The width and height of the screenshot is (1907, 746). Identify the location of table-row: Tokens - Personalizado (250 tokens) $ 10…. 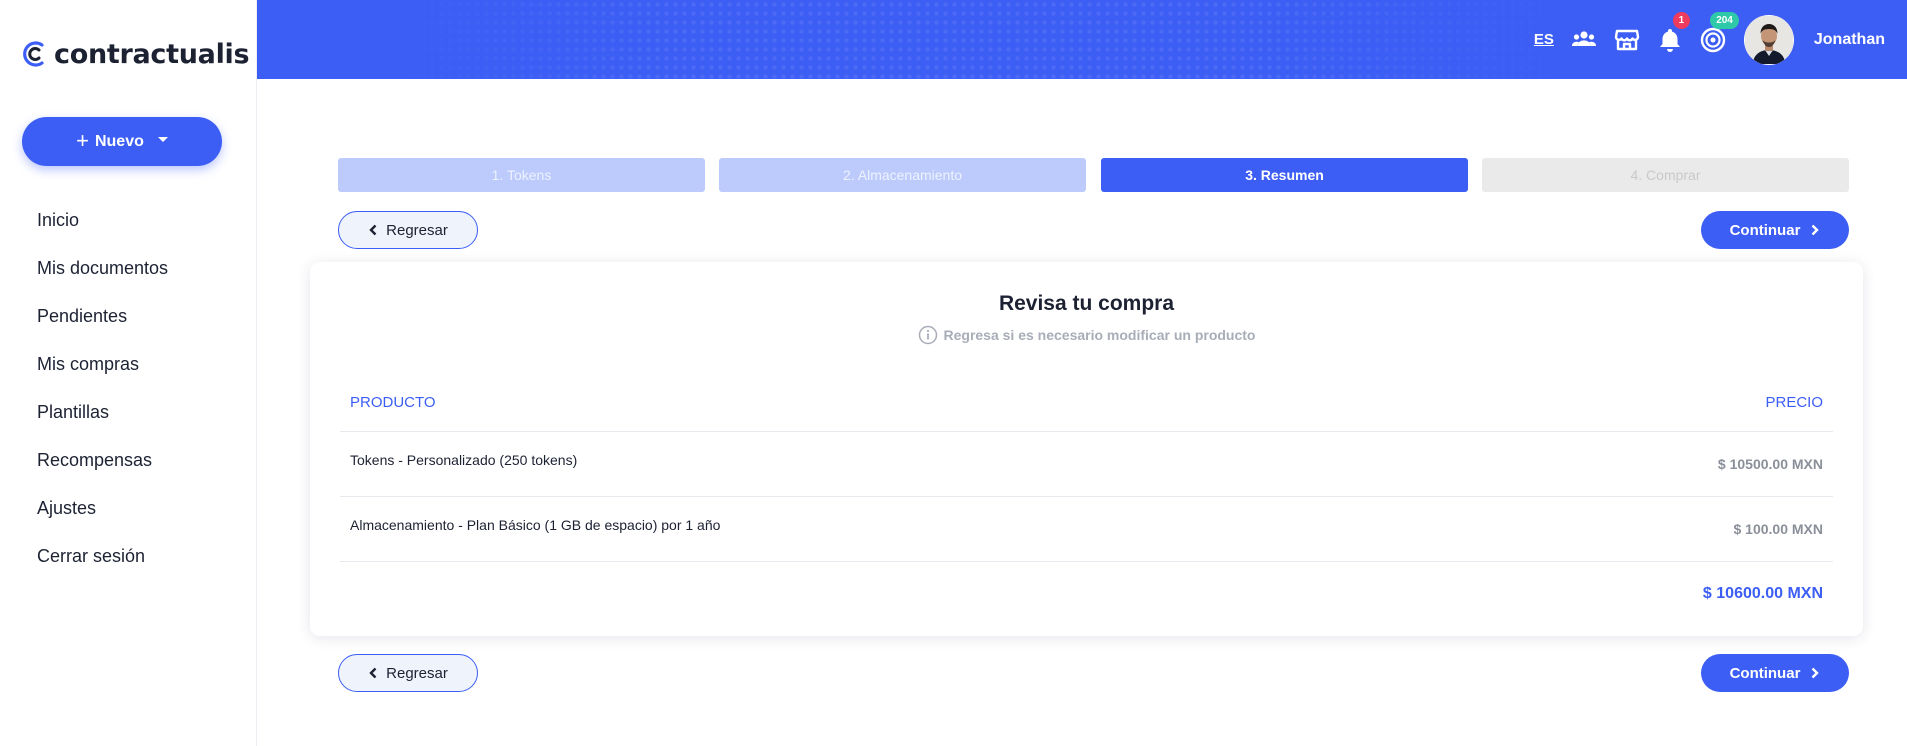
(1086, 464).